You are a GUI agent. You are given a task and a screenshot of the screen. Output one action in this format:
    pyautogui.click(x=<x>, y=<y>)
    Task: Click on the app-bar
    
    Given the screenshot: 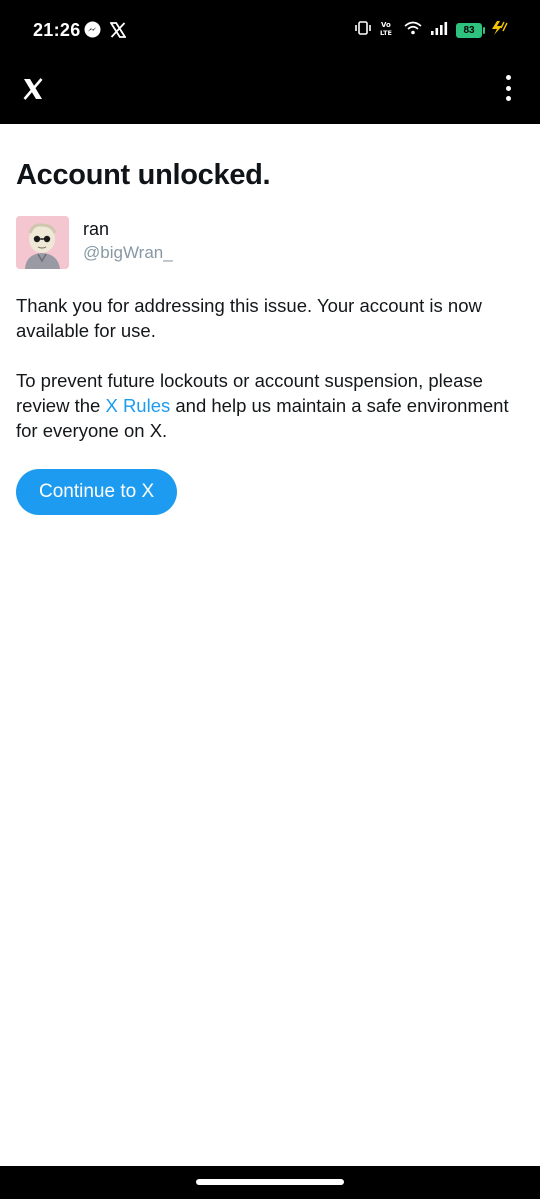 What is the action you would take?
    pyautogui.click(x=270, y=93)
    